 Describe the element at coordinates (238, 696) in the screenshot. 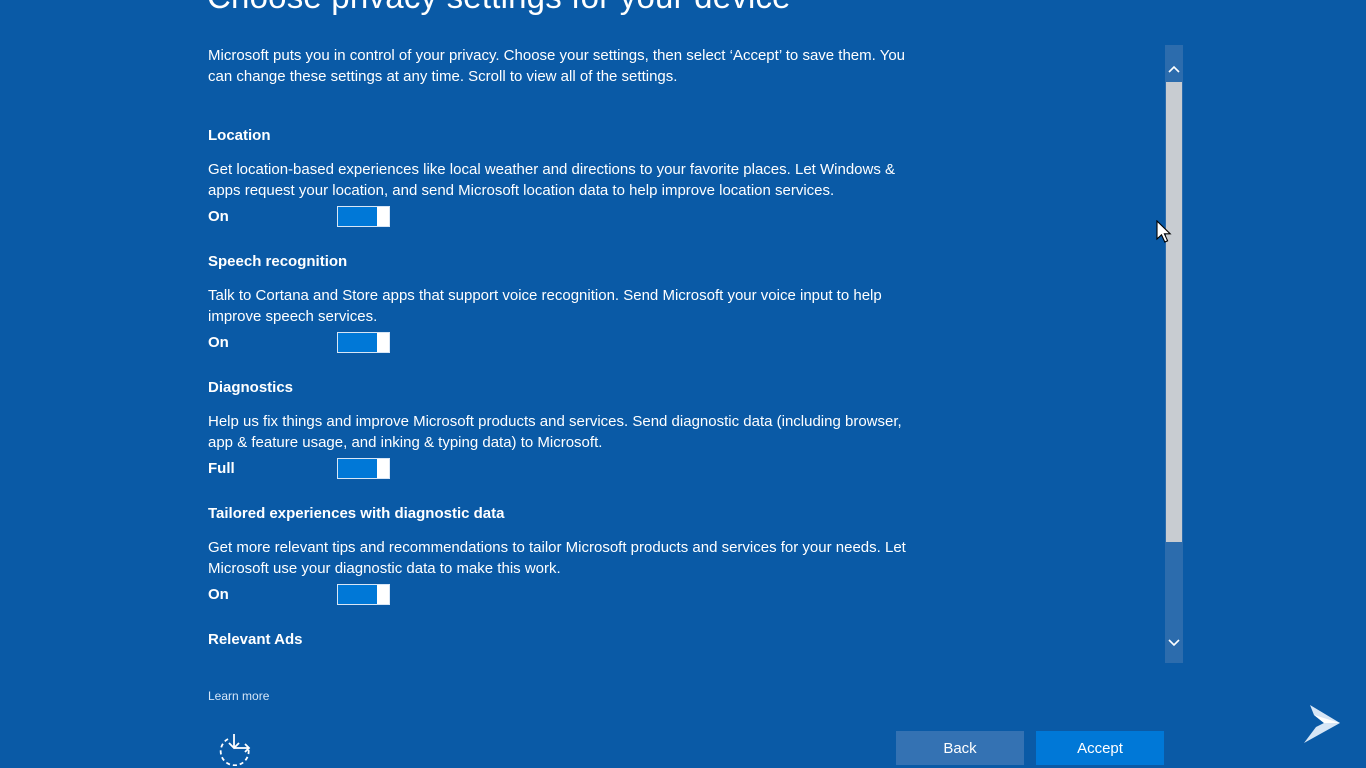

I see `learn-more-link: Learn more` at that location.